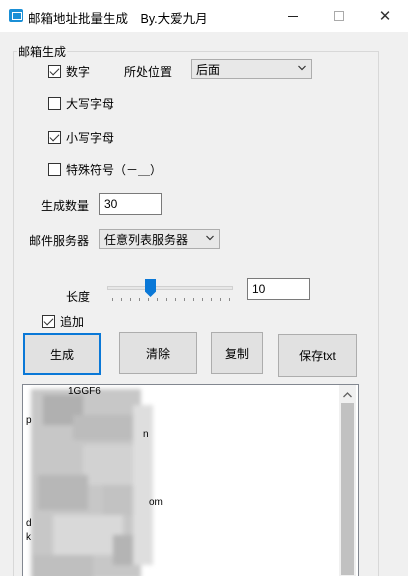 This screenshot has width=408, height=576. I want to click on output-line: 1GGF6, so click(84, 391).